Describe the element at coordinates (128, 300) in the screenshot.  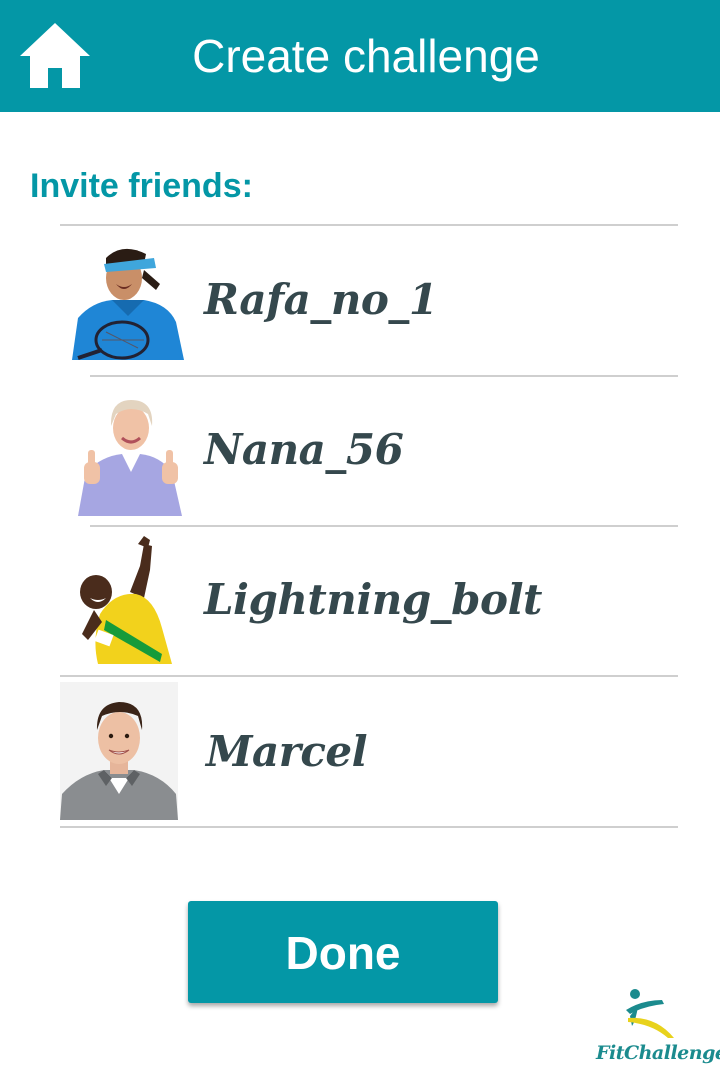
I see `tennis-player-avatar` at that location.